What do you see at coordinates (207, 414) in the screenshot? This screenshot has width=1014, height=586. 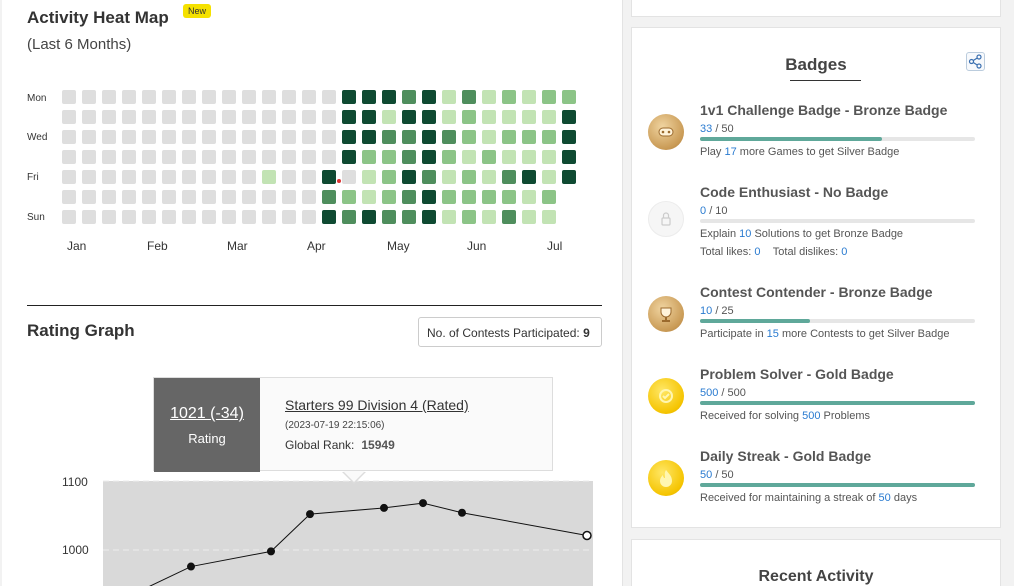 I see `tooltip-rating-value: 1021 (-34)` at bounding box center [207, 414].